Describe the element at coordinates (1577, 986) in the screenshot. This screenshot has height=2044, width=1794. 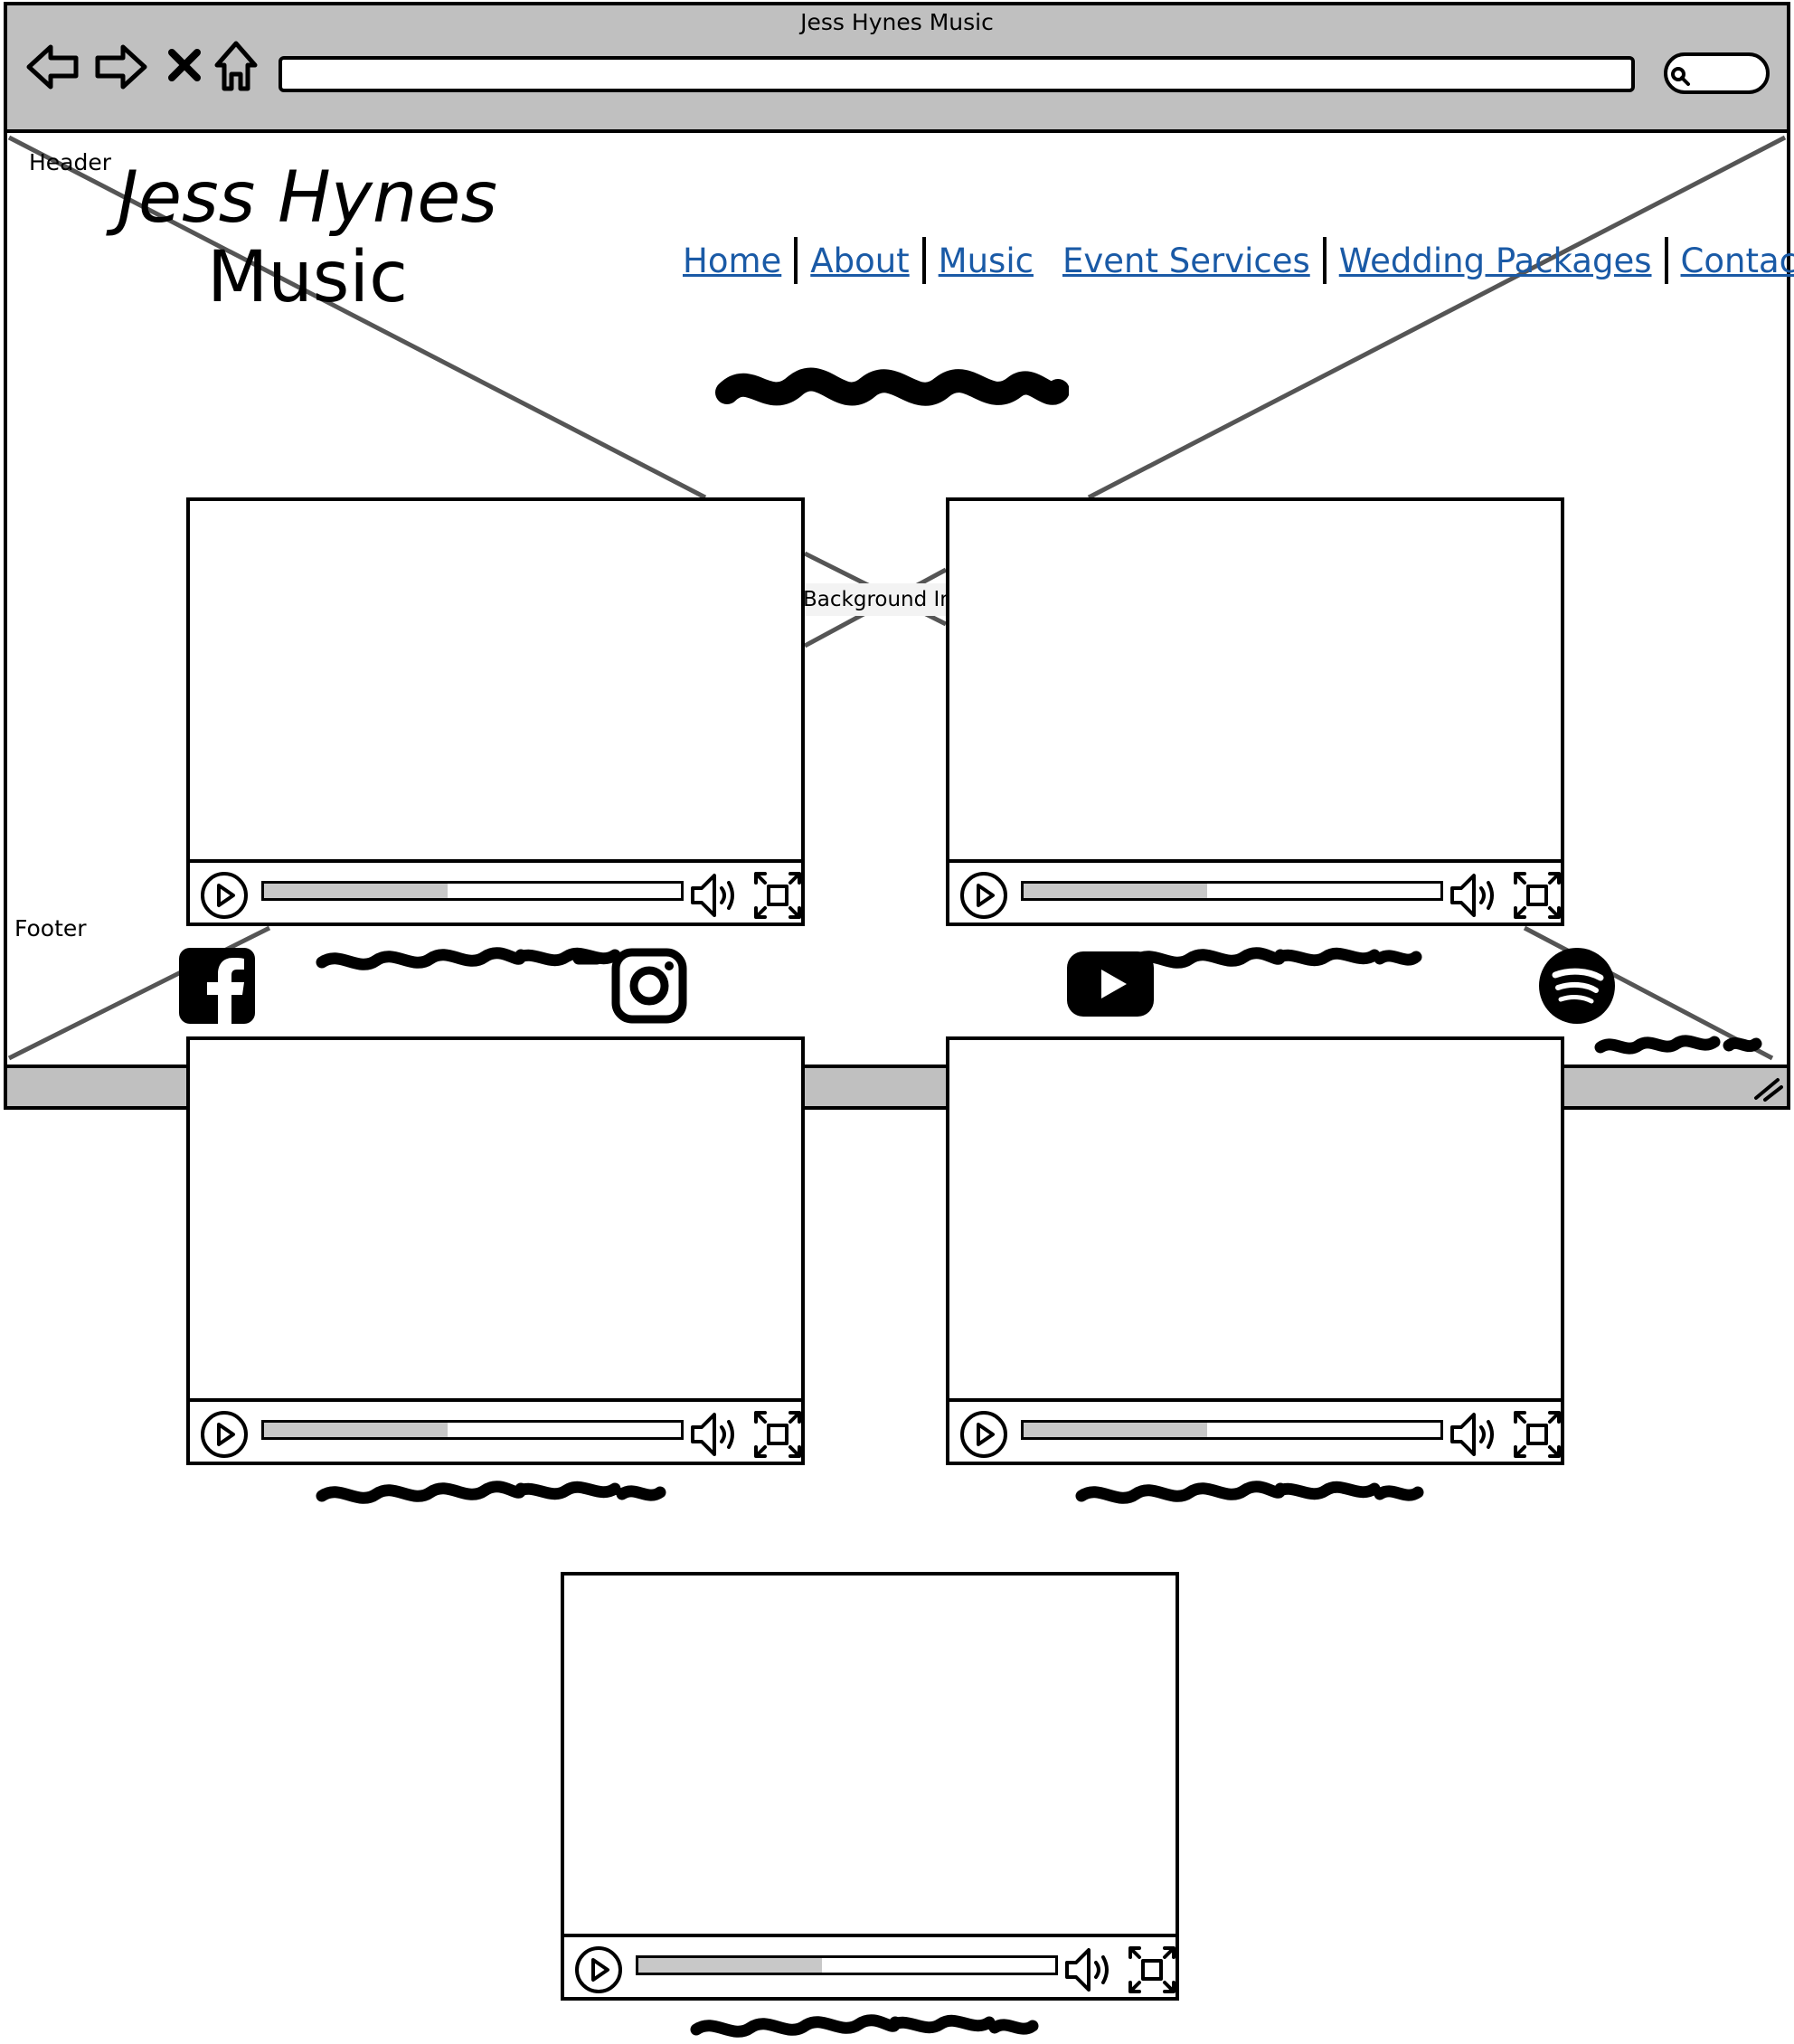
I see `spotify-icon` at that location.